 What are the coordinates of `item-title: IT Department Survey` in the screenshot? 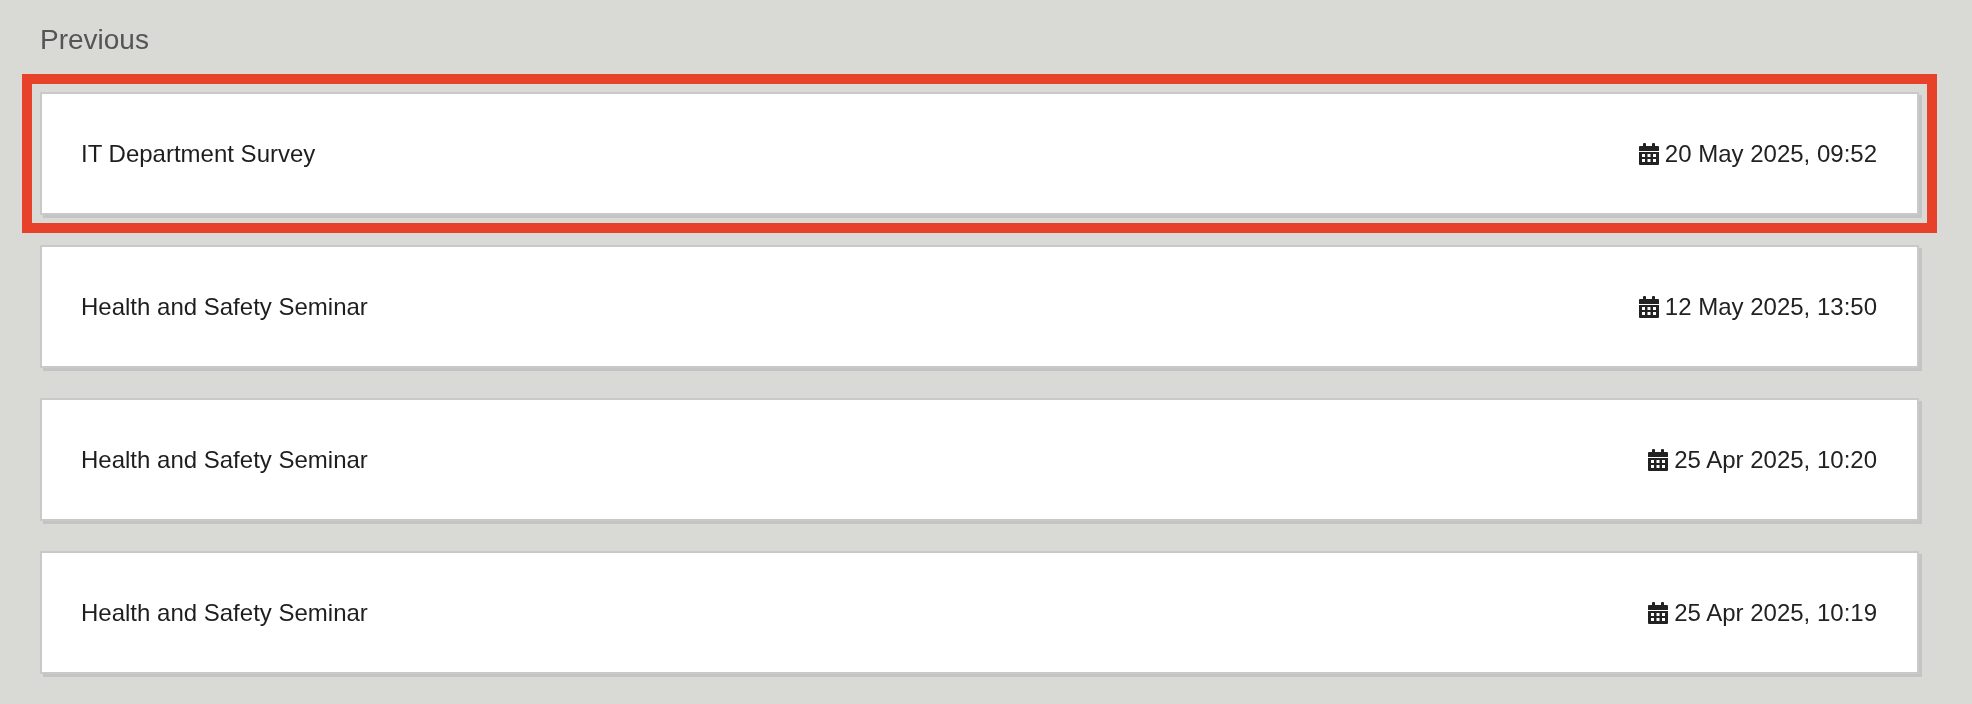 It's located at (198, 153).